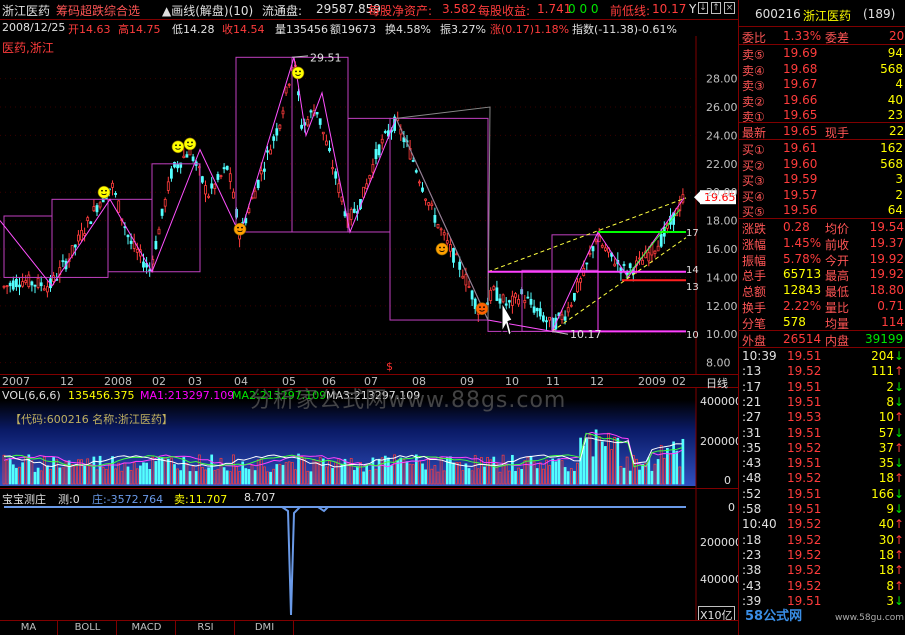 This screenshot has width=905, height=635. I want to click on bid-row: 买② 19.60 568, so click(822, 164).